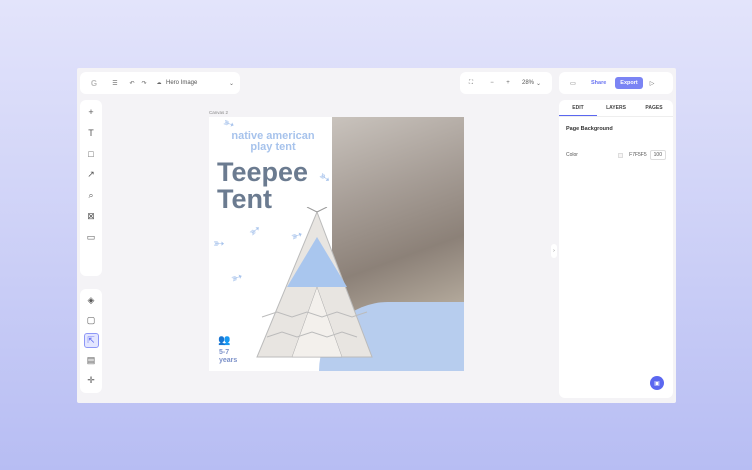 The height and width of the screenshot is (470, 752). I want to click on zoom-chevron-icon: ⌄, so click(538, 83).